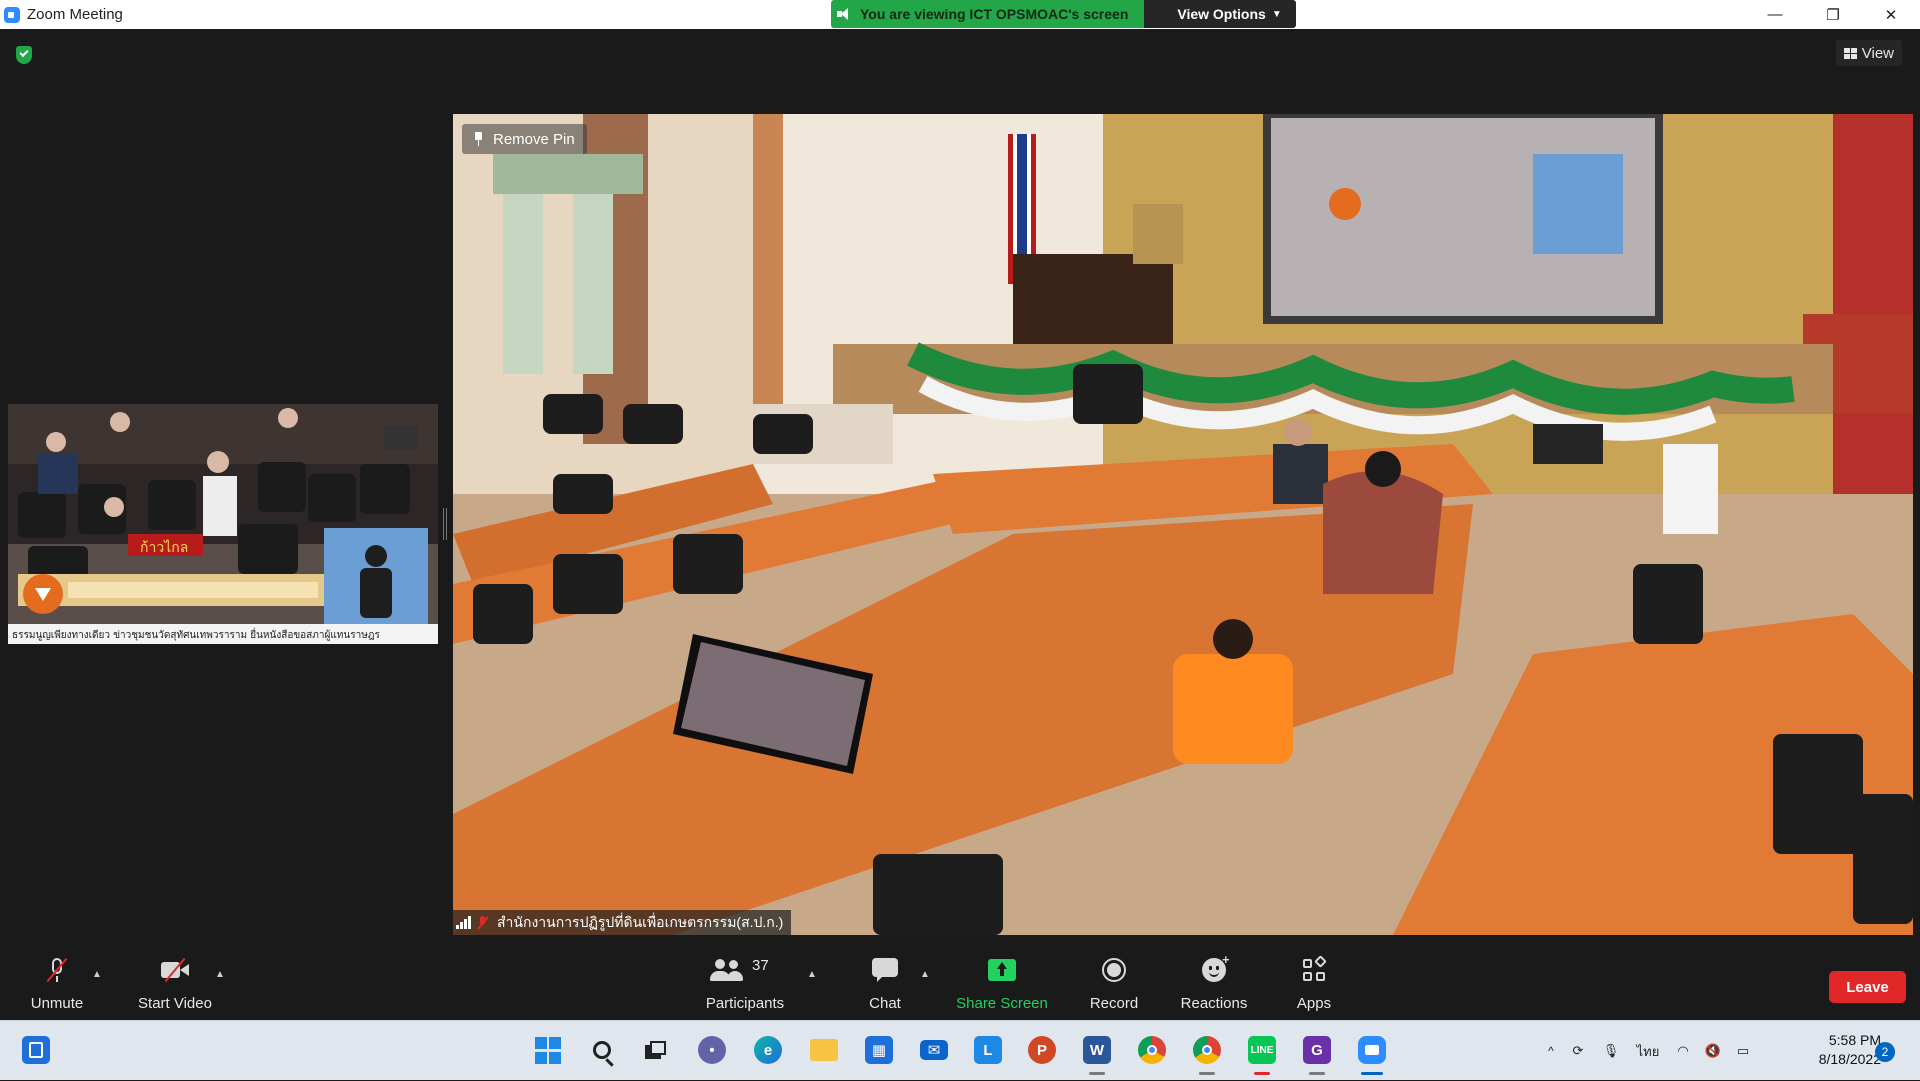 This screenshot has height=1081, width=1920. Describe the element at coordinates (1854, 1040) in the screenshot. I see `clock-time: 5:58 PM` at that location.